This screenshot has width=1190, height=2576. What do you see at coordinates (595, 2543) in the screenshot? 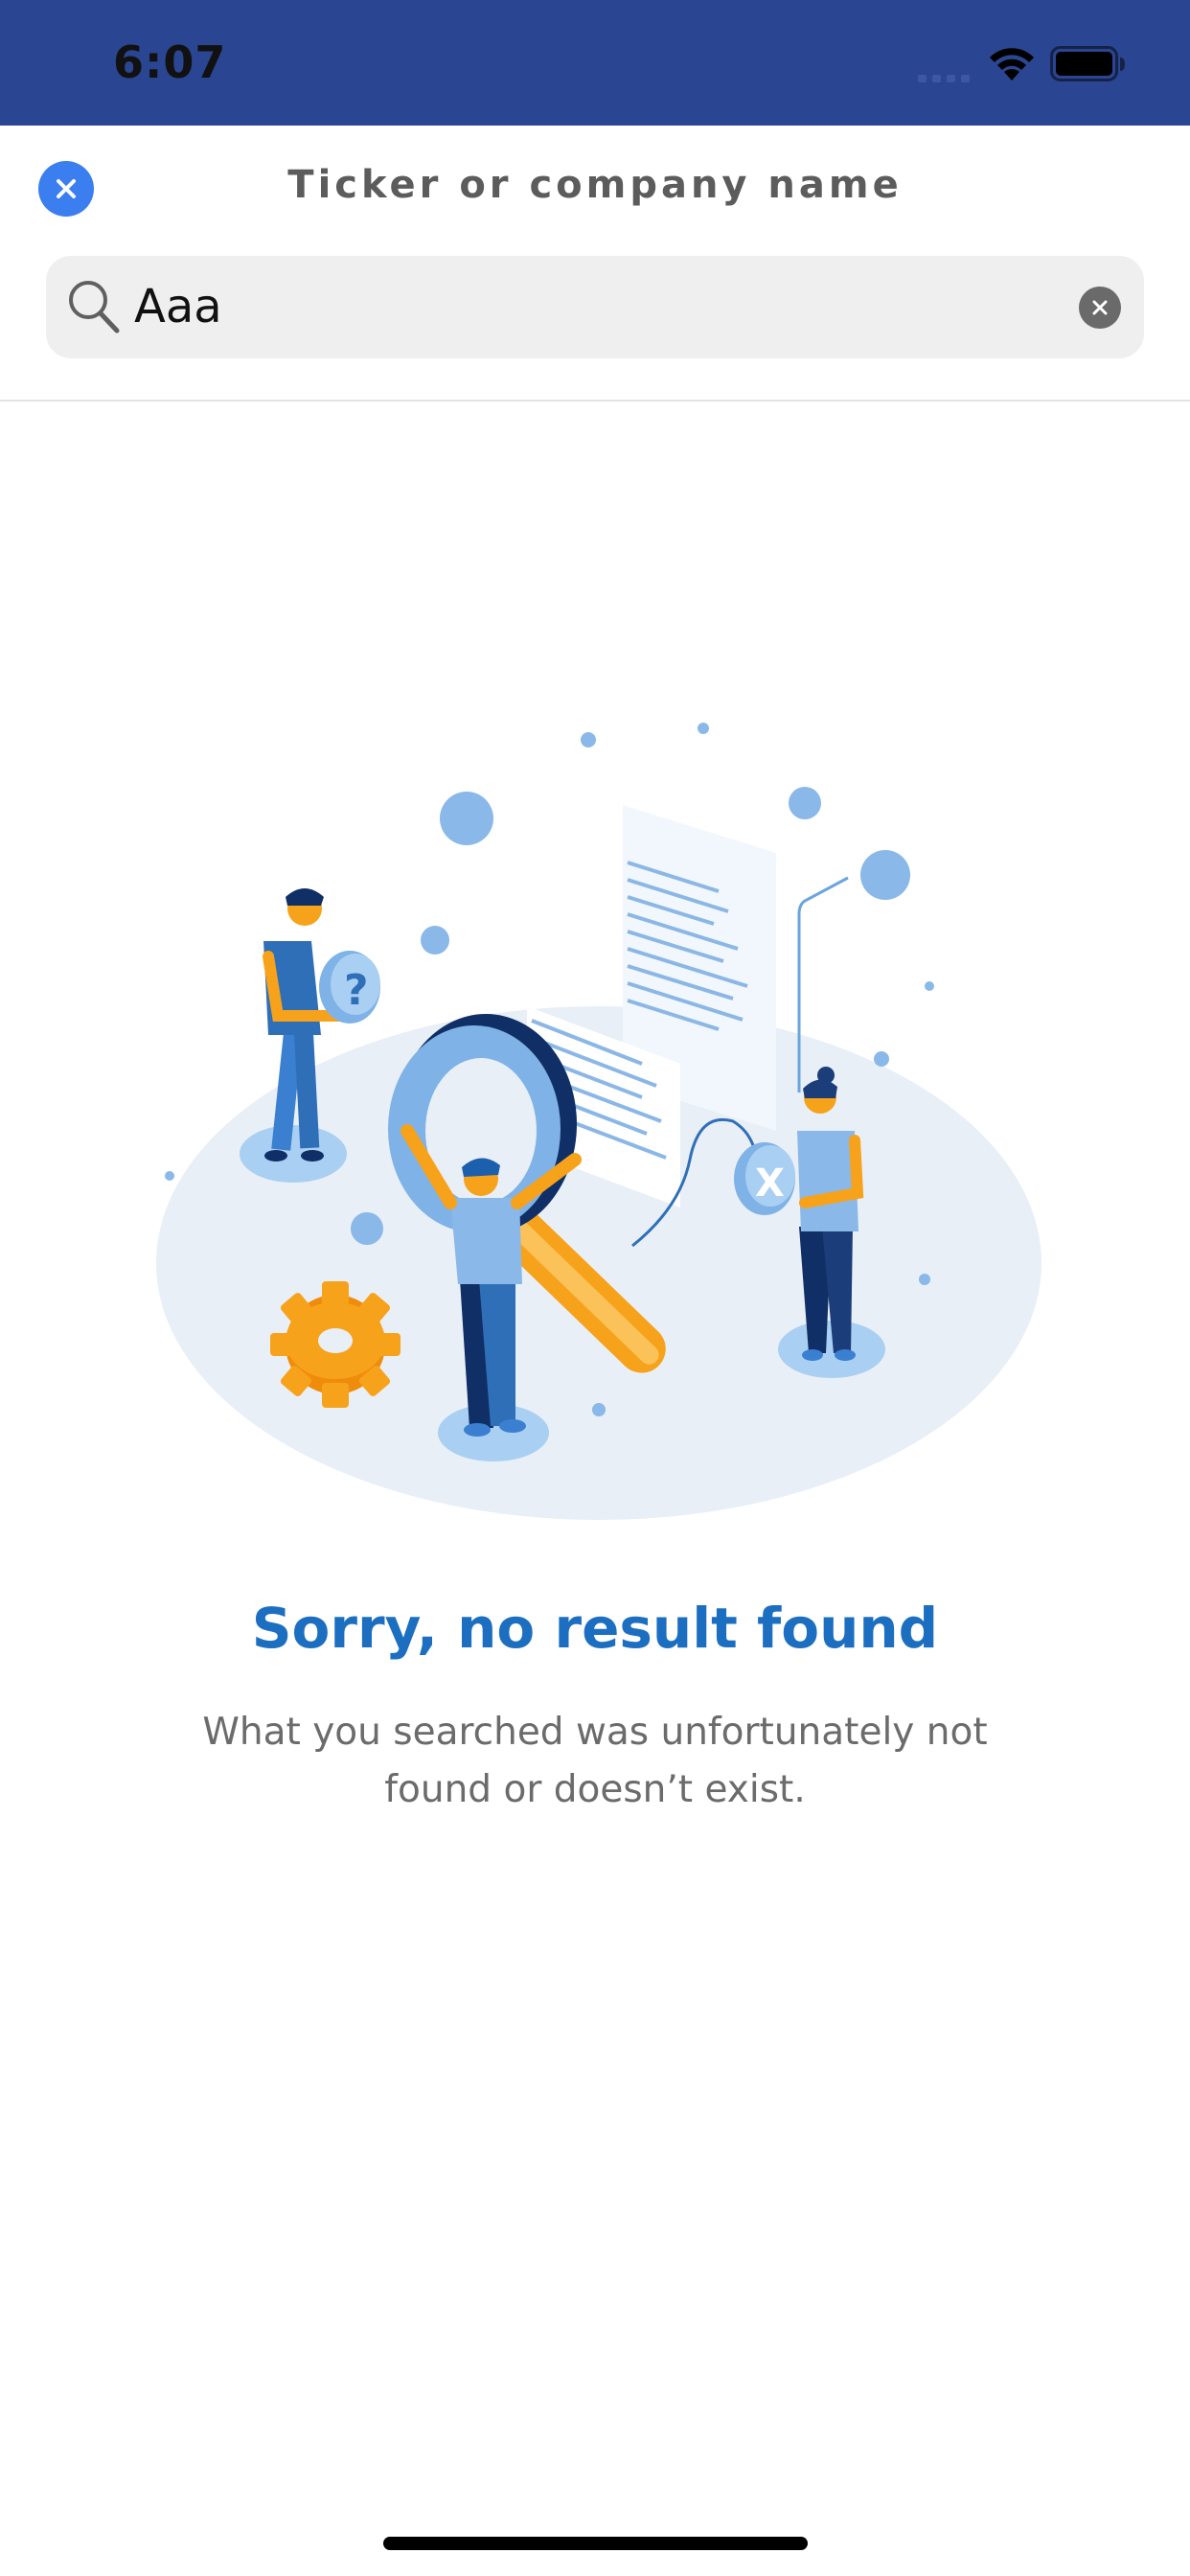
I see `home-indicator` at bounding box center [595, 2543].